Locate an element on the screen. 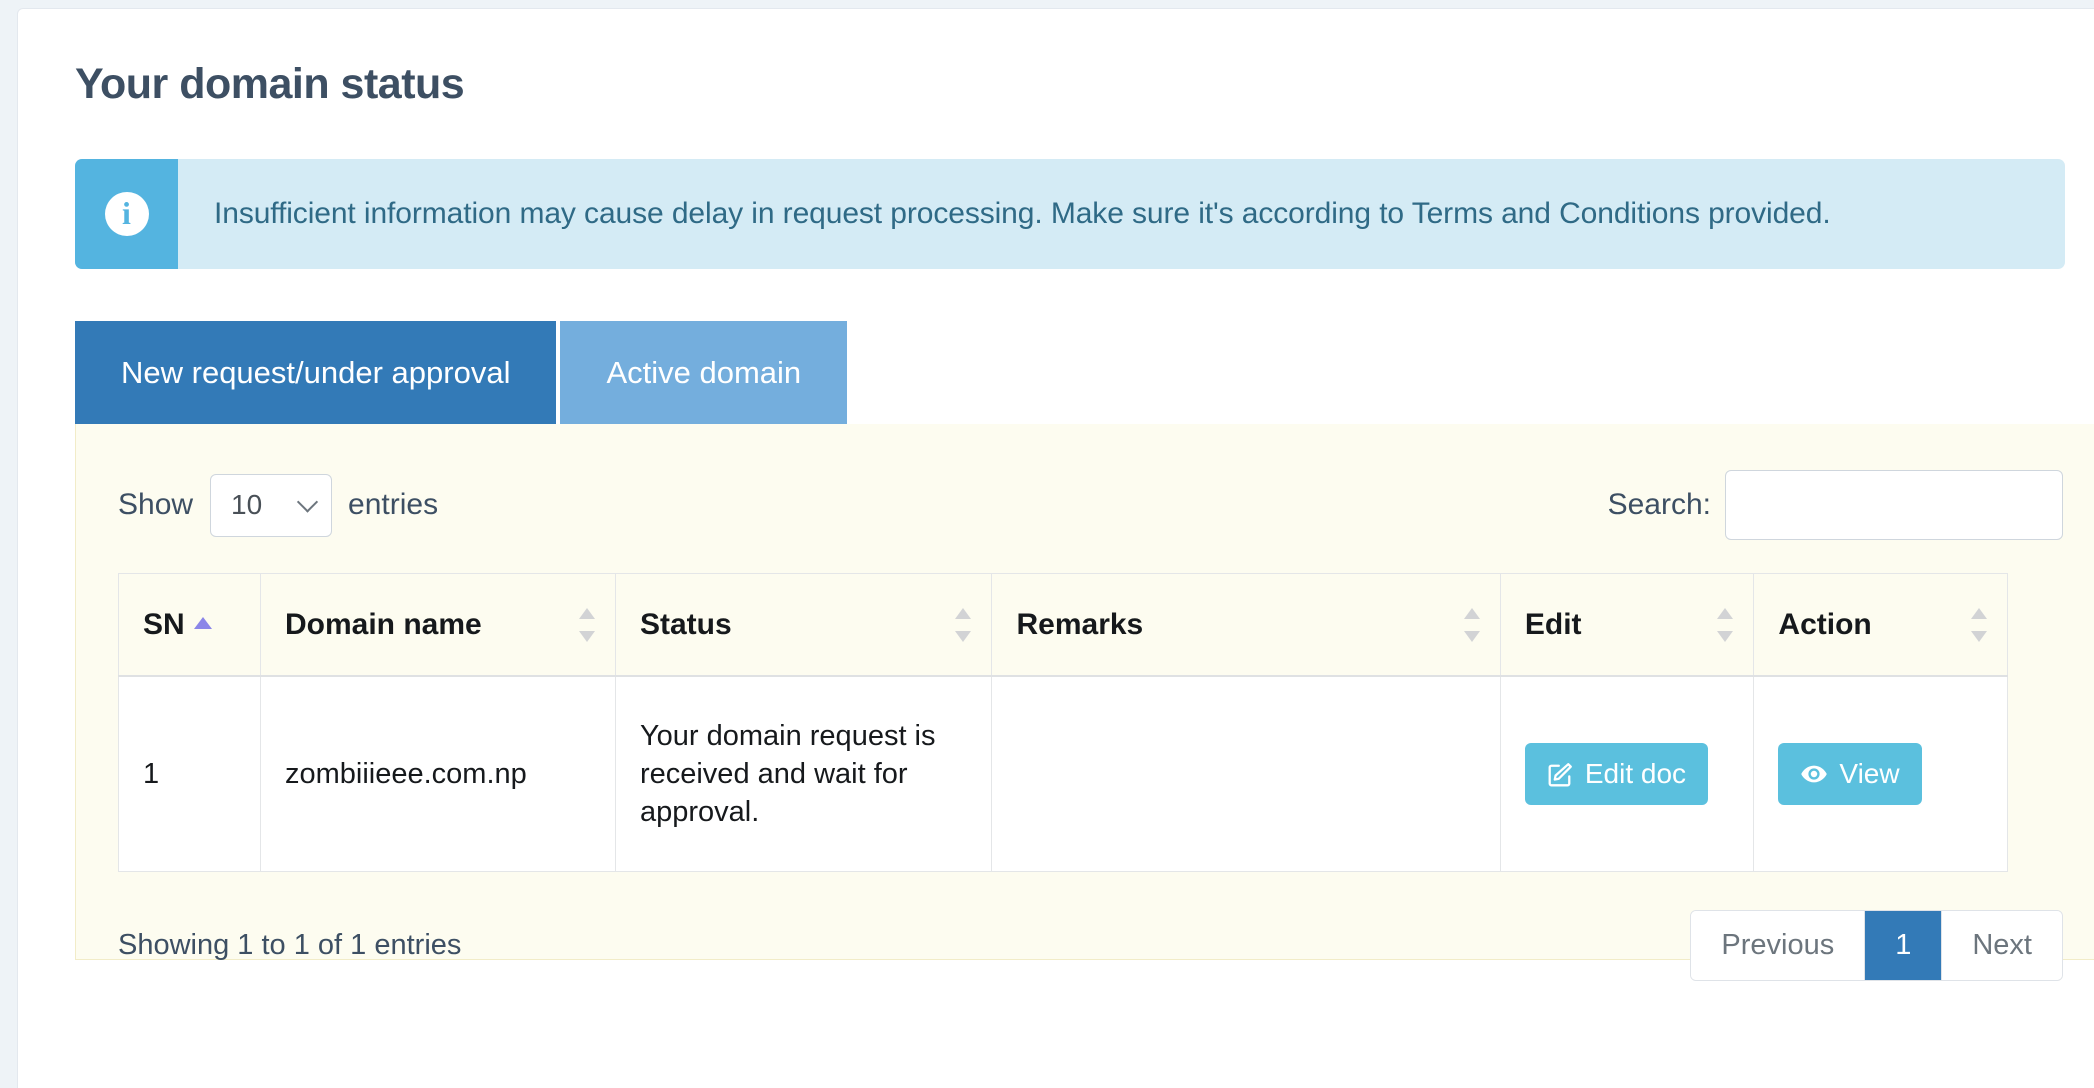  column-header-domain-name: Domain name is located at coordinates (437, 625).